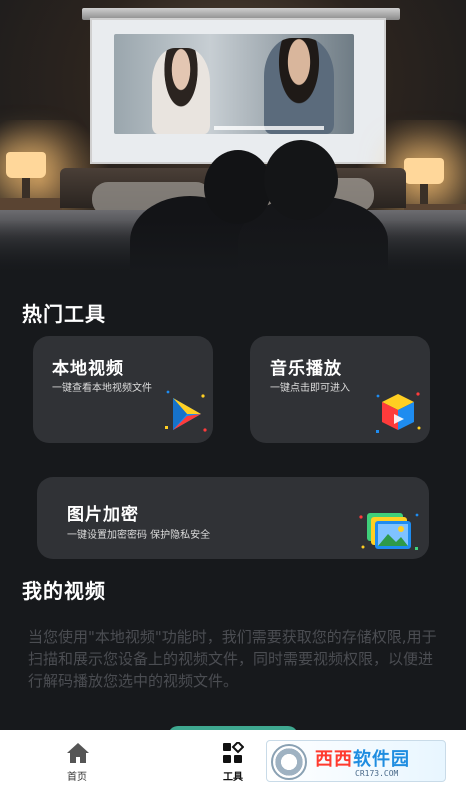 This screenshot has height=792, width=466. I want to click on my-videos-title: 我的视频, so click(64, 591).